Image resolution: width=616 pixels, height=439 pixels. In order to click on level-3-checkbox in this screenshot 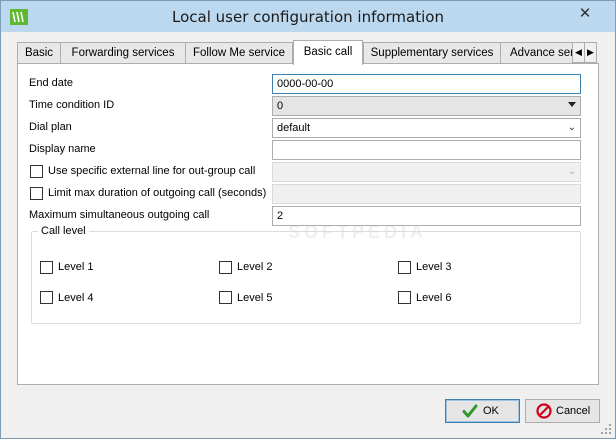, I will do `click(404, 267)`.